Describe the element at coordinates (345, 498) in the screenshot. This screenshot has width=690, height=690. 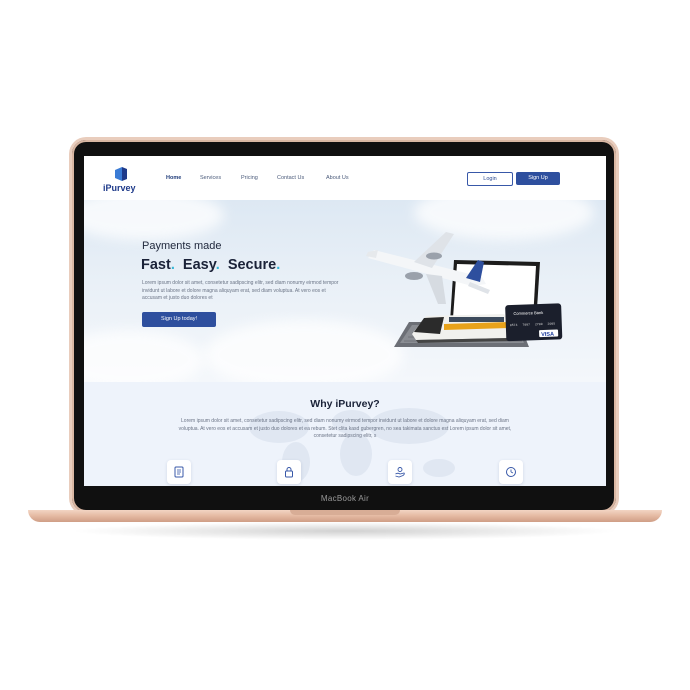
I see `device-label: MacBook Air` at that location.